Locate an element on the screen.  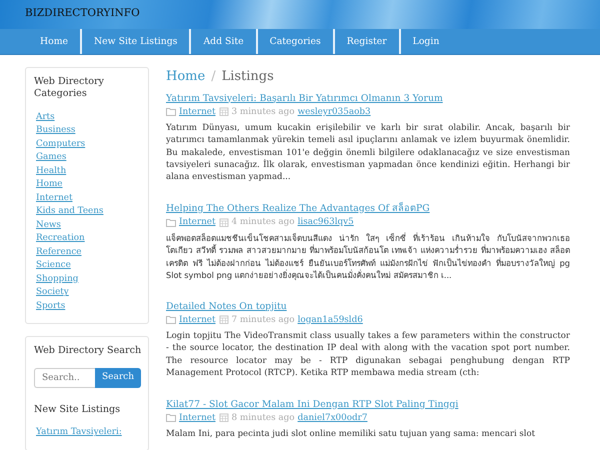
category-link: Sports is located at coordinates (87, 307).